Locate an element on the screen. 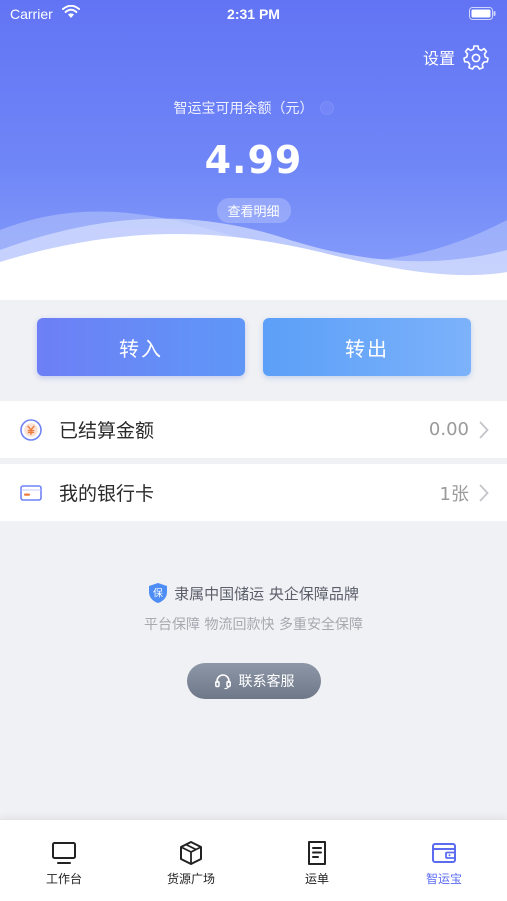  view-details-button: 查看明细 is located at coordinates (253, 210).